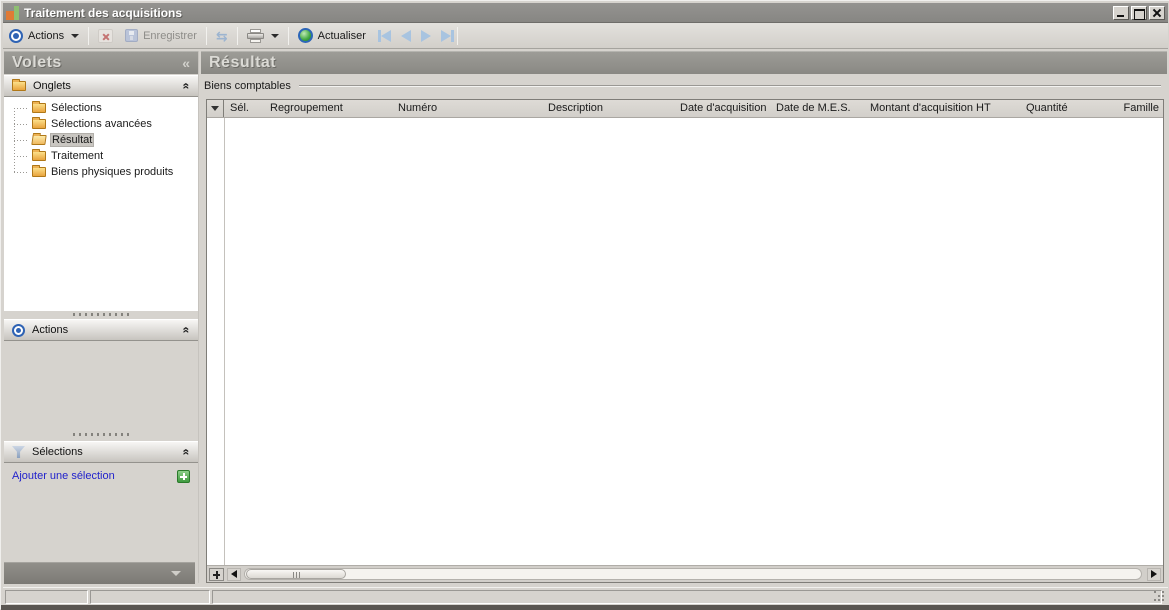 The height and width of the screenshot is (610, 1169). I want to click on column-header: Date de M.E.S., so click(817, 108).